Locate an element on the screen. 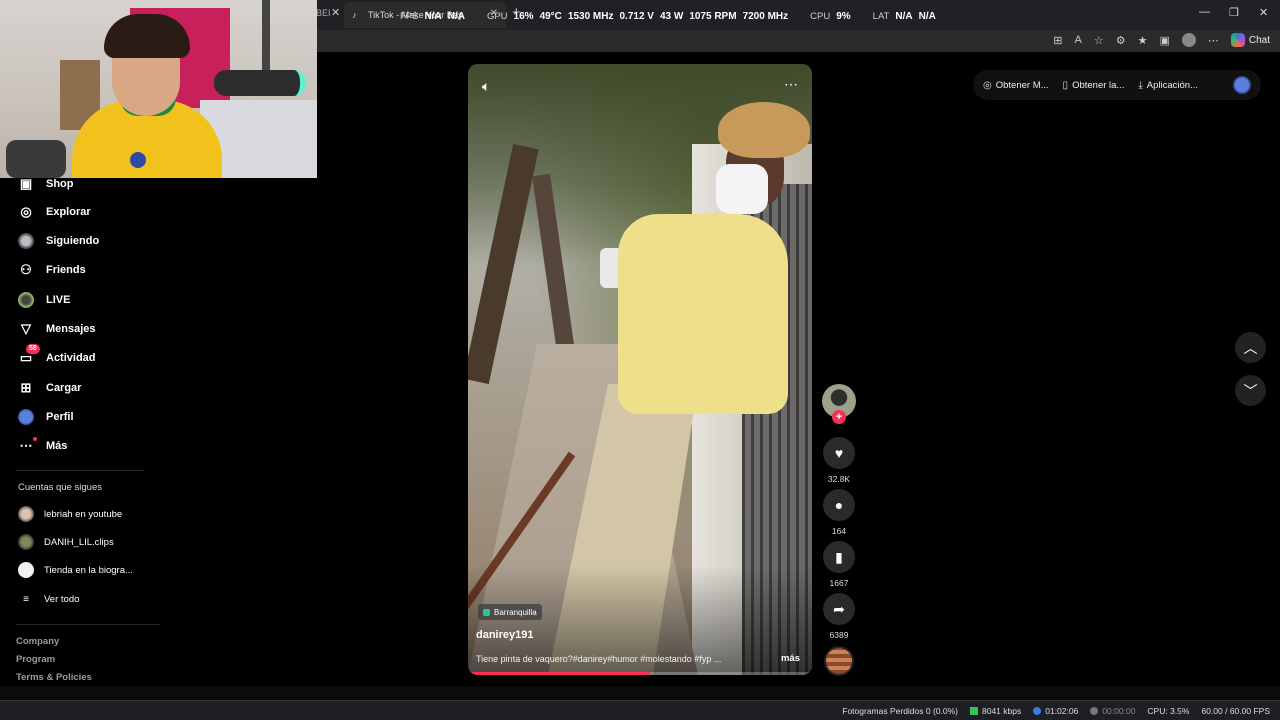 This screenshot has height=720, width=1280. signal-icon is located at coordinates (974, 710).